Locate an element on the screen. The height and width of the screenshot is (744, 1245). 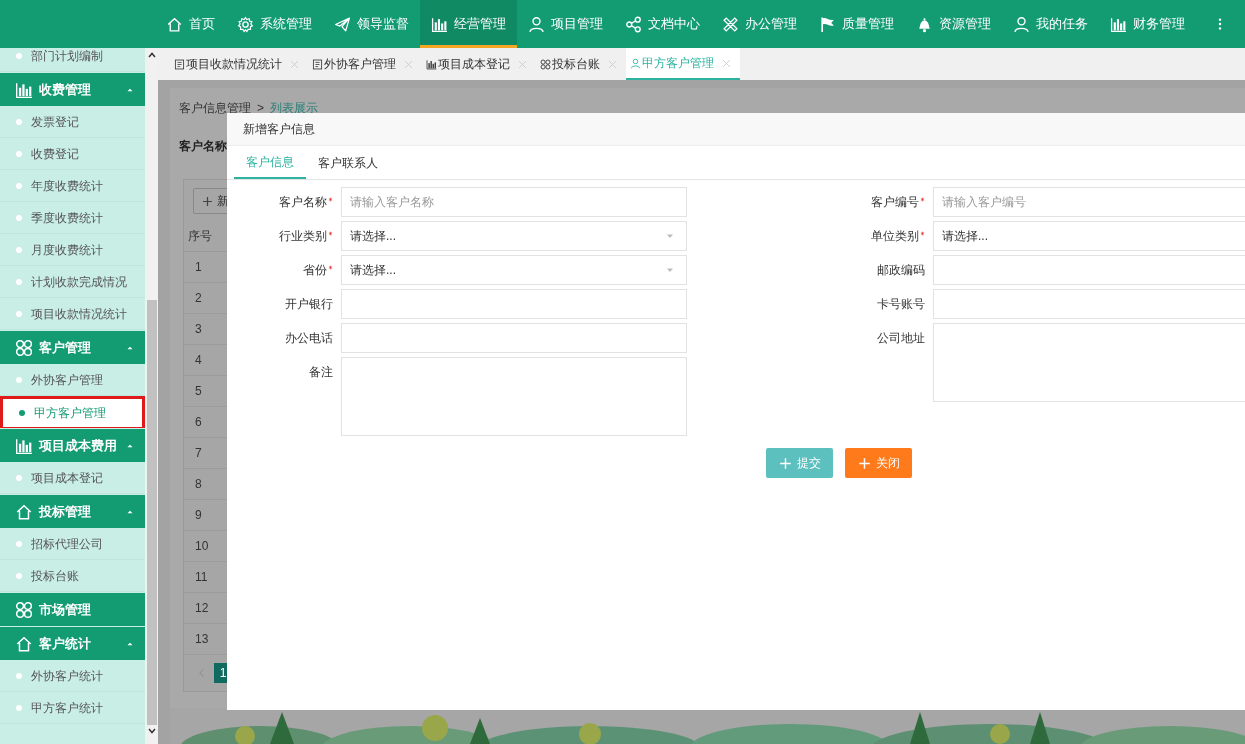
flag-icon is located at coordinates (827, 24).